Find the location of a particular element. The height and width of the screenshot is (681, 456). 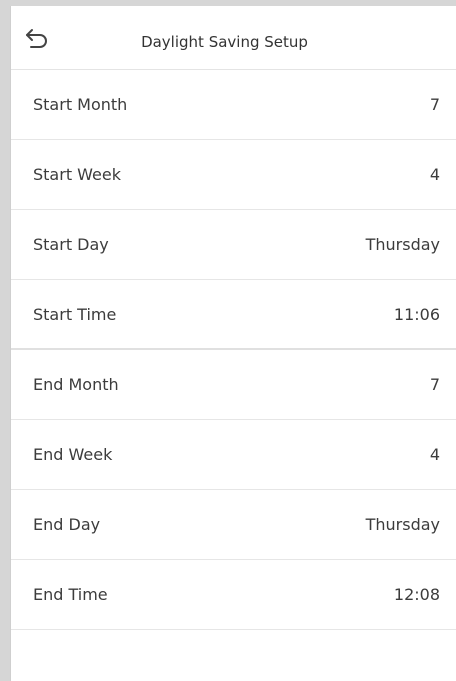

setting-row-start-time: Start Time 11:06 is located at coordinates (233, 315).